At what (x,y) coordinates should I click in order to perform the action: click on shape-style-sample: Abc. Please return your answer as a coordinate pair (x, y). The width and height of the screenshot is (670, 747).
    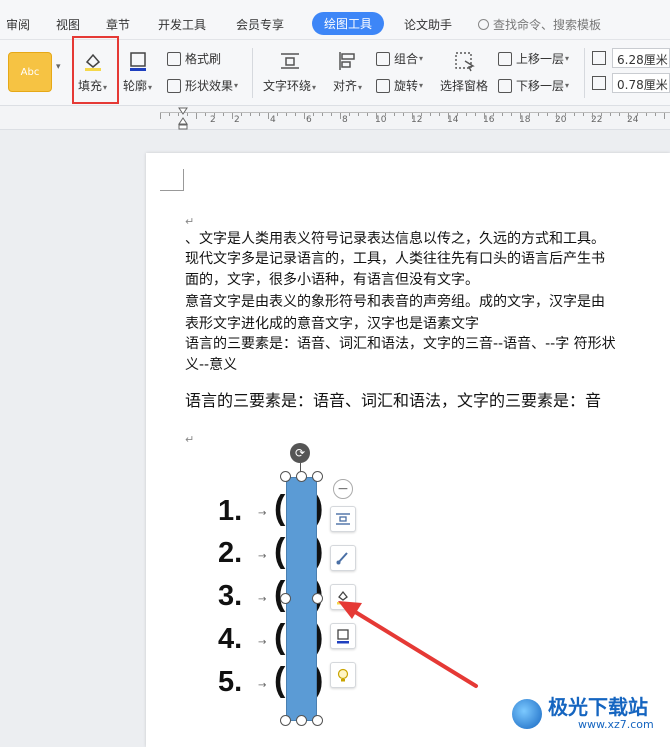
    Looking at the image, I should click on (30, 72).